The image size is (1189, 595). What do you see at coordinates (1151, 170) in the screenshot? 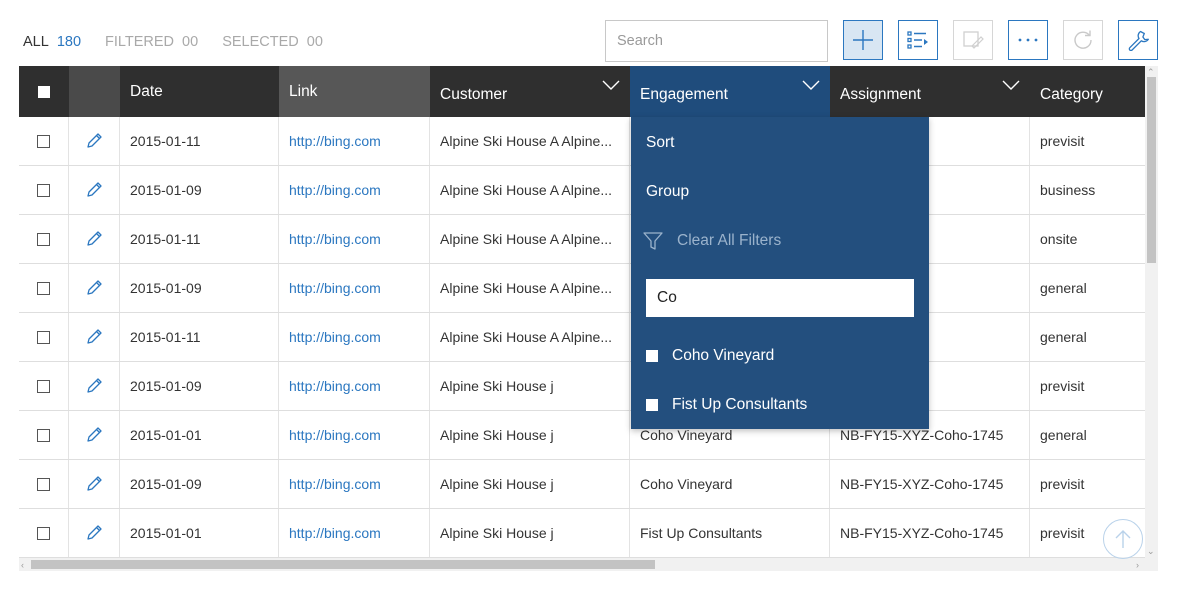
I see `vertical-scroll-thumb` at bounding box center [1151, 170].